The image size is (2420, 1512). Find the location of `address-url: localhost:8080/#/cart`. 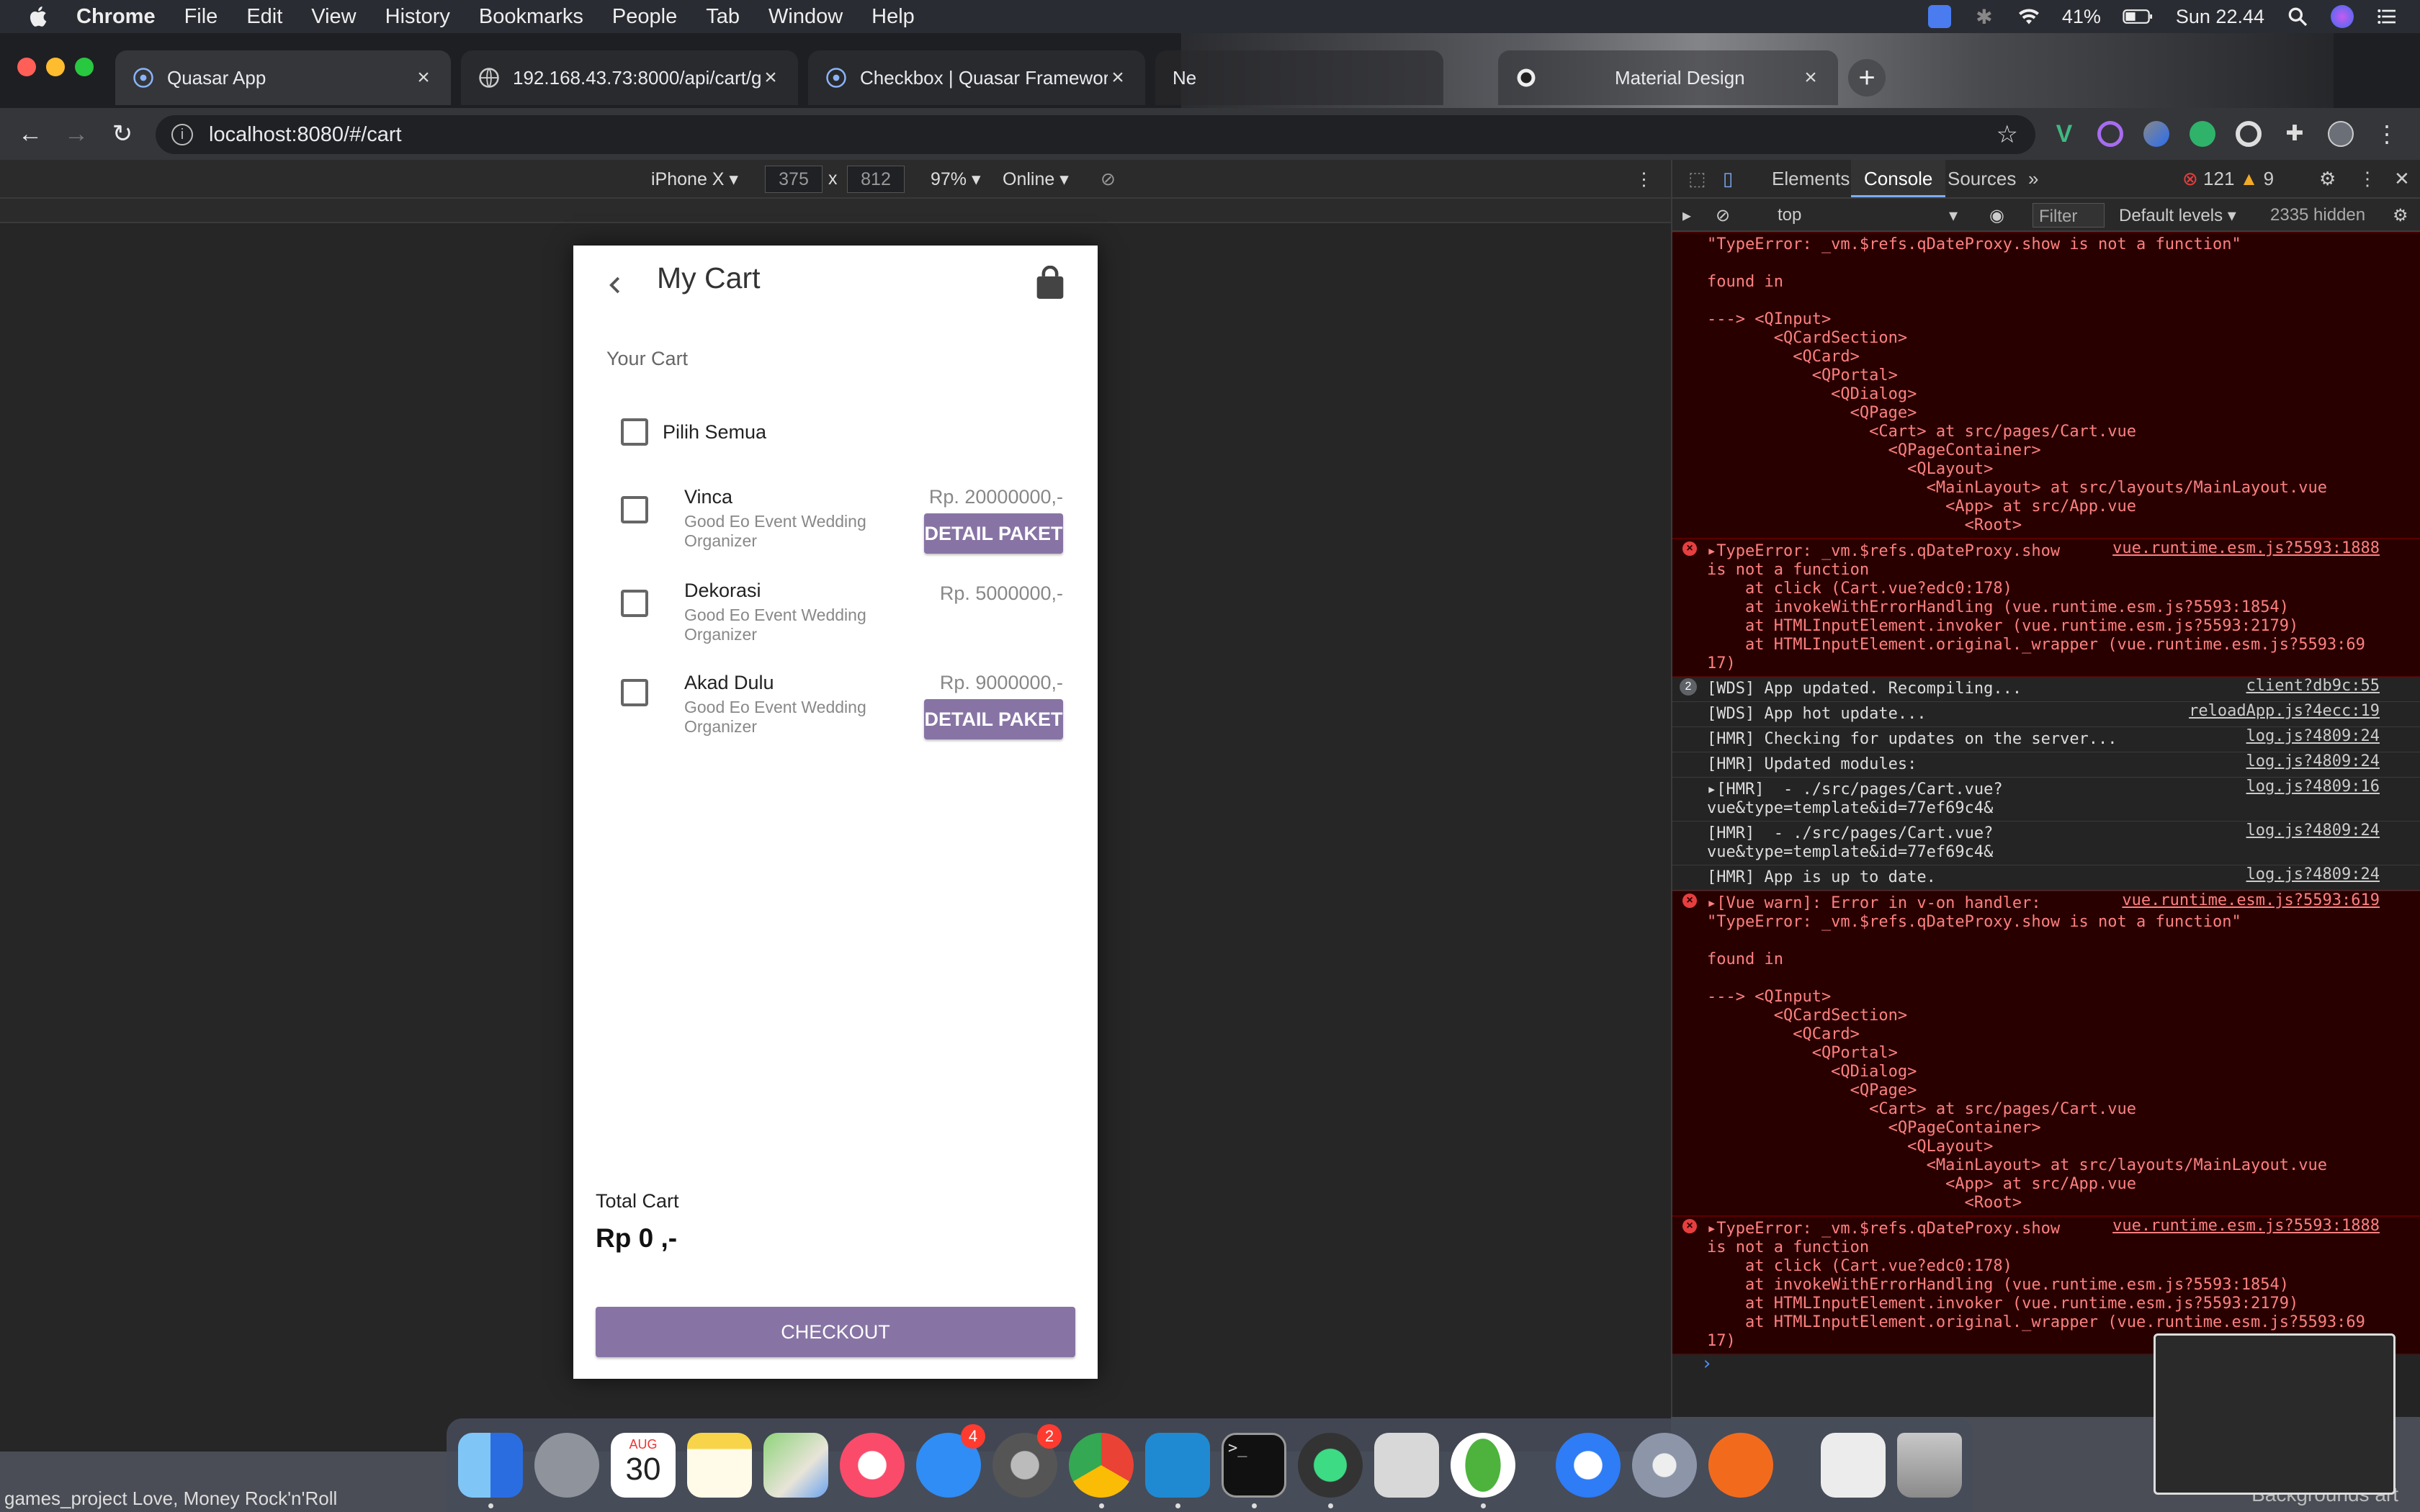

address-url: localhost:8080/#/cart is located at coordinates (305, 135).